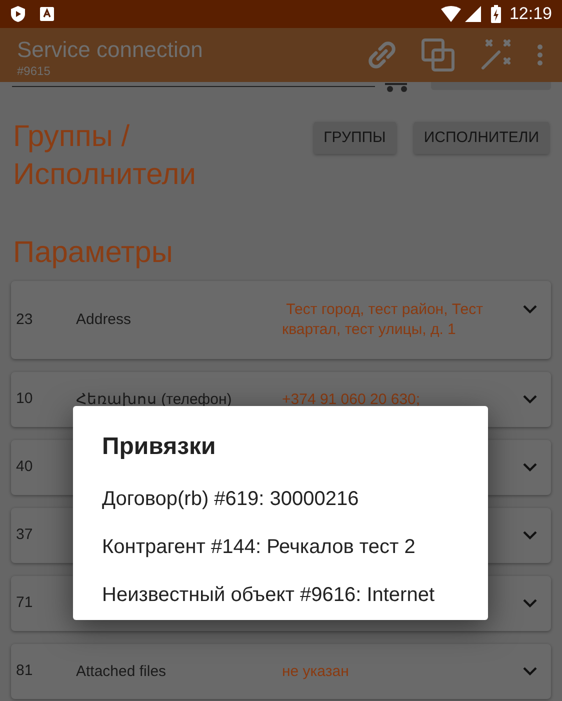  What do you see at coordinates (25, 603) in the screenshot?
I see `parameter-id: 71` at bounding box center [25, 603].